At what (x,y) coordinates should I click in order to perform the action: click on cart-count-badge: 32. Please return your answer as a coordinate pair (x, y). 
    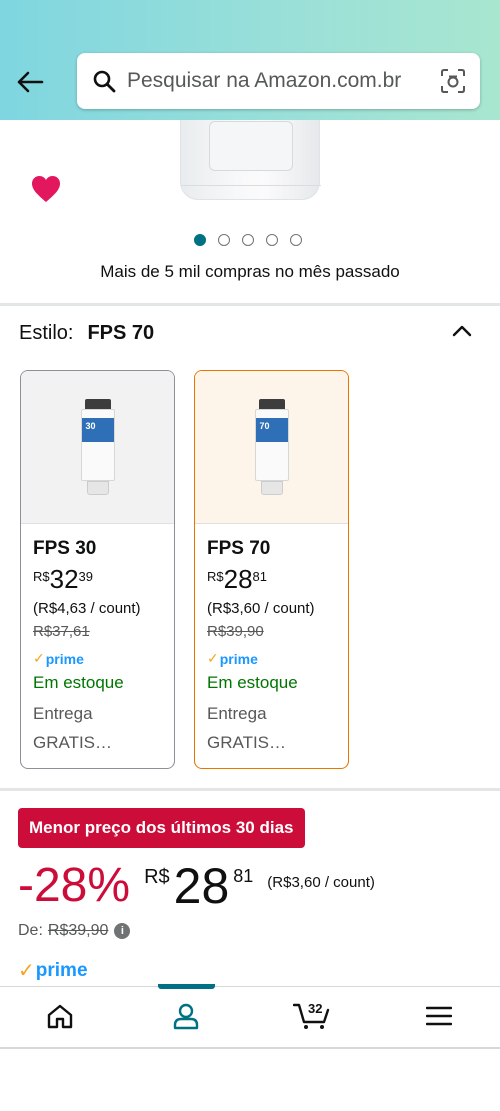
    Looking at the image, I should click on (315, 1008).